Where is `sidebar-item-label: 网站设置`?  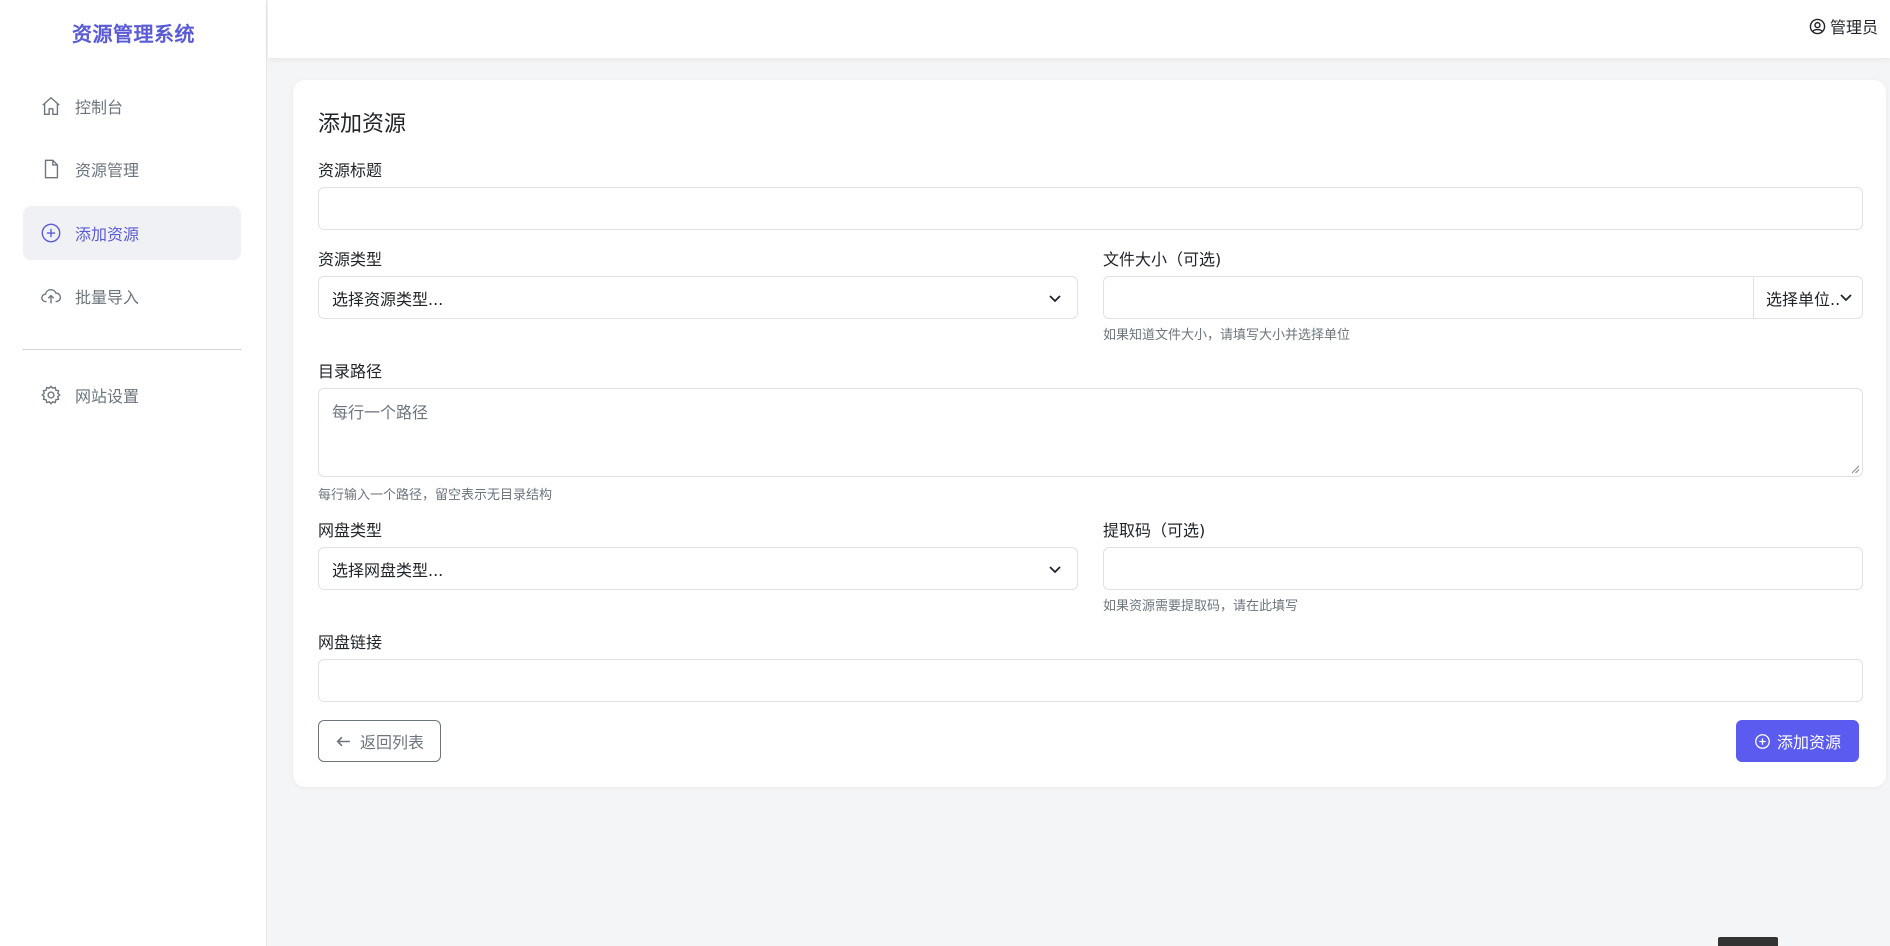 sidebar-item-label: 网站设置 is located at coordinates (107, 396).